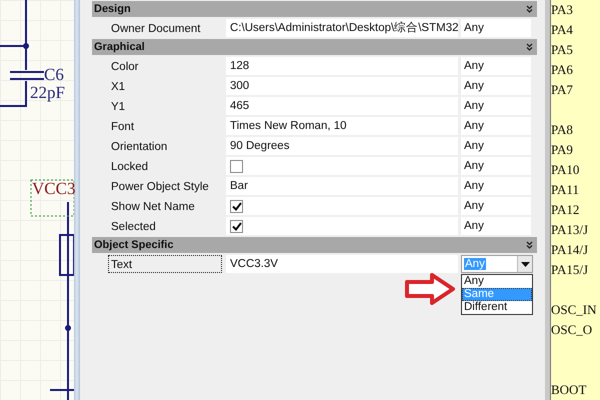 This screenshot has height=400, width=600. What do you see at coordinates (342, 186) in the screenshot?
I see `value-cell: Bar` at bounding box center [342, 186].